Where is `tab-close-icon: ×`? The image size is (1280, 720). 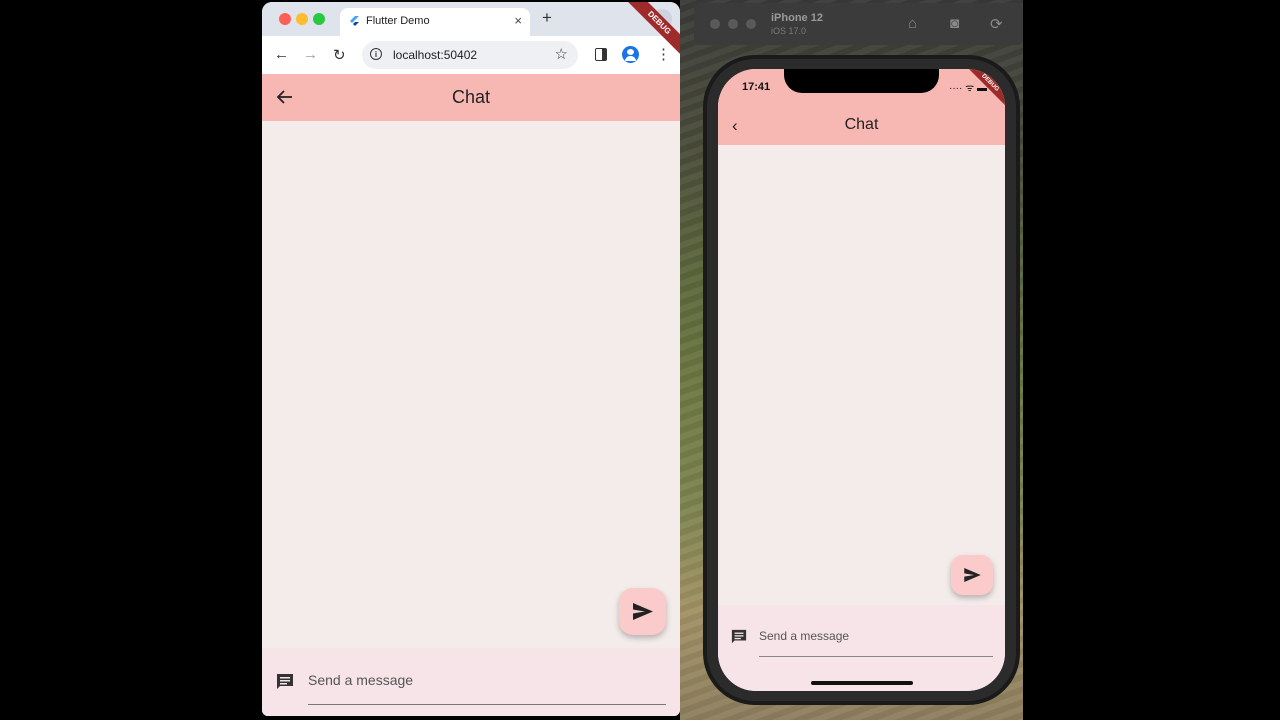 tab-close-icon: × is located at coordinates (518, 20).